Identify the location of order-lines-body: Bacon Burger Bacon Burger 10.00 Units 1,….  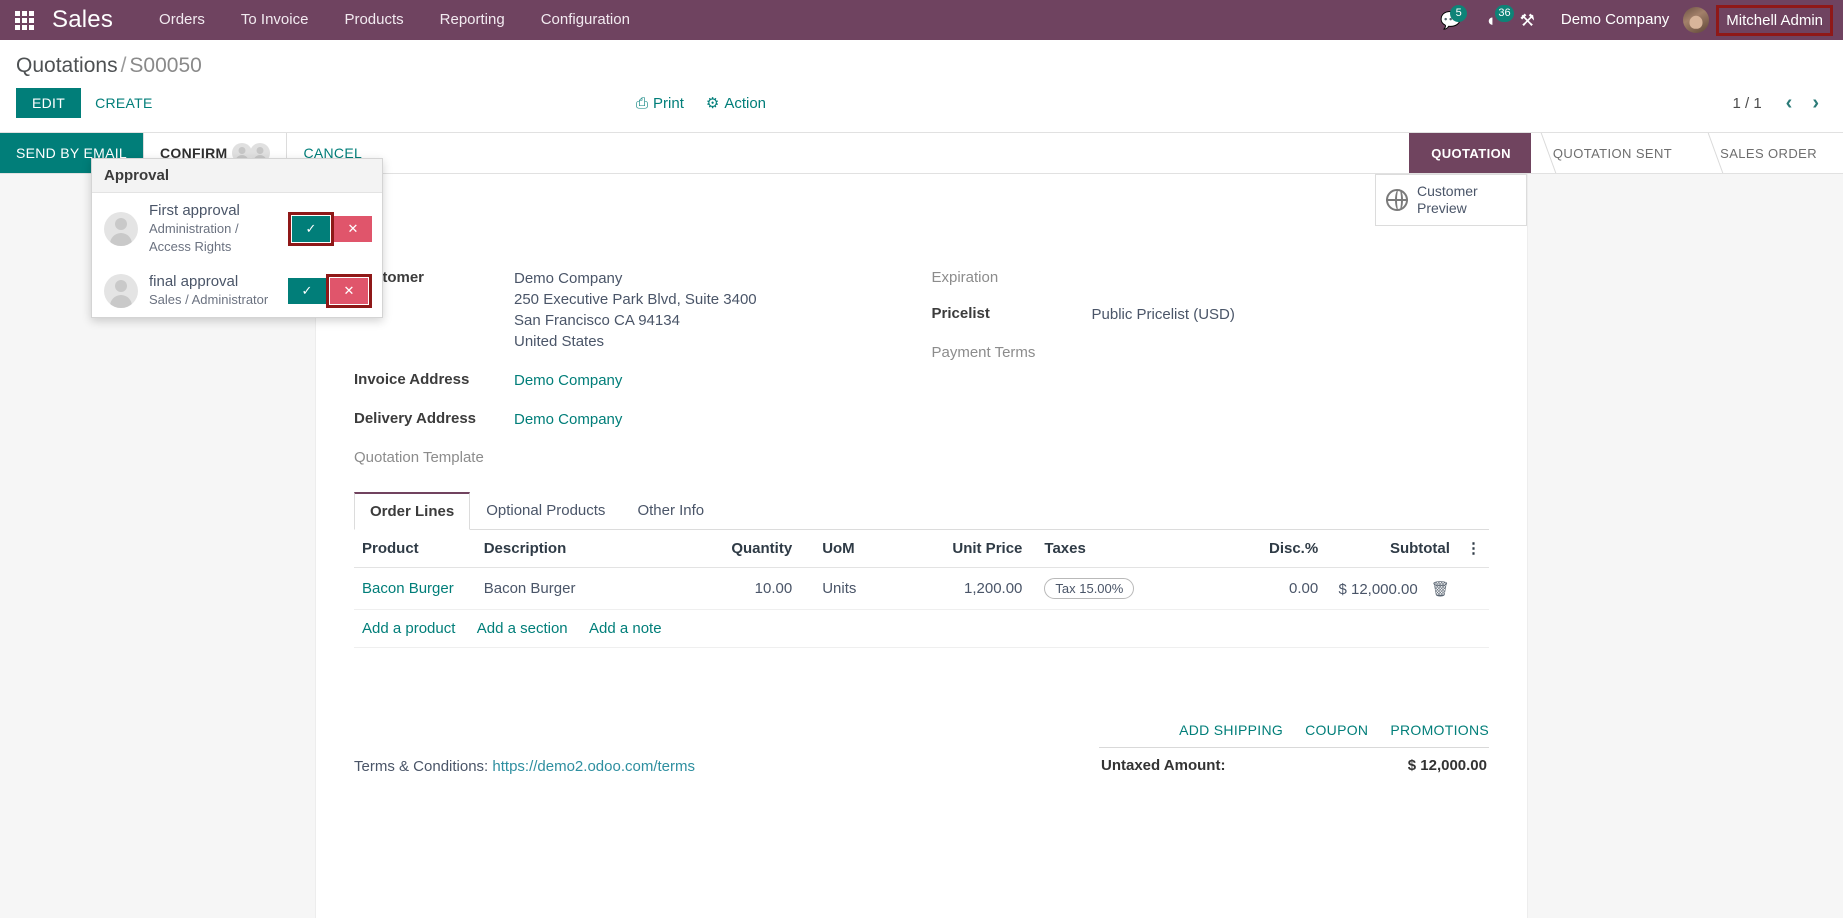
(921, 607).